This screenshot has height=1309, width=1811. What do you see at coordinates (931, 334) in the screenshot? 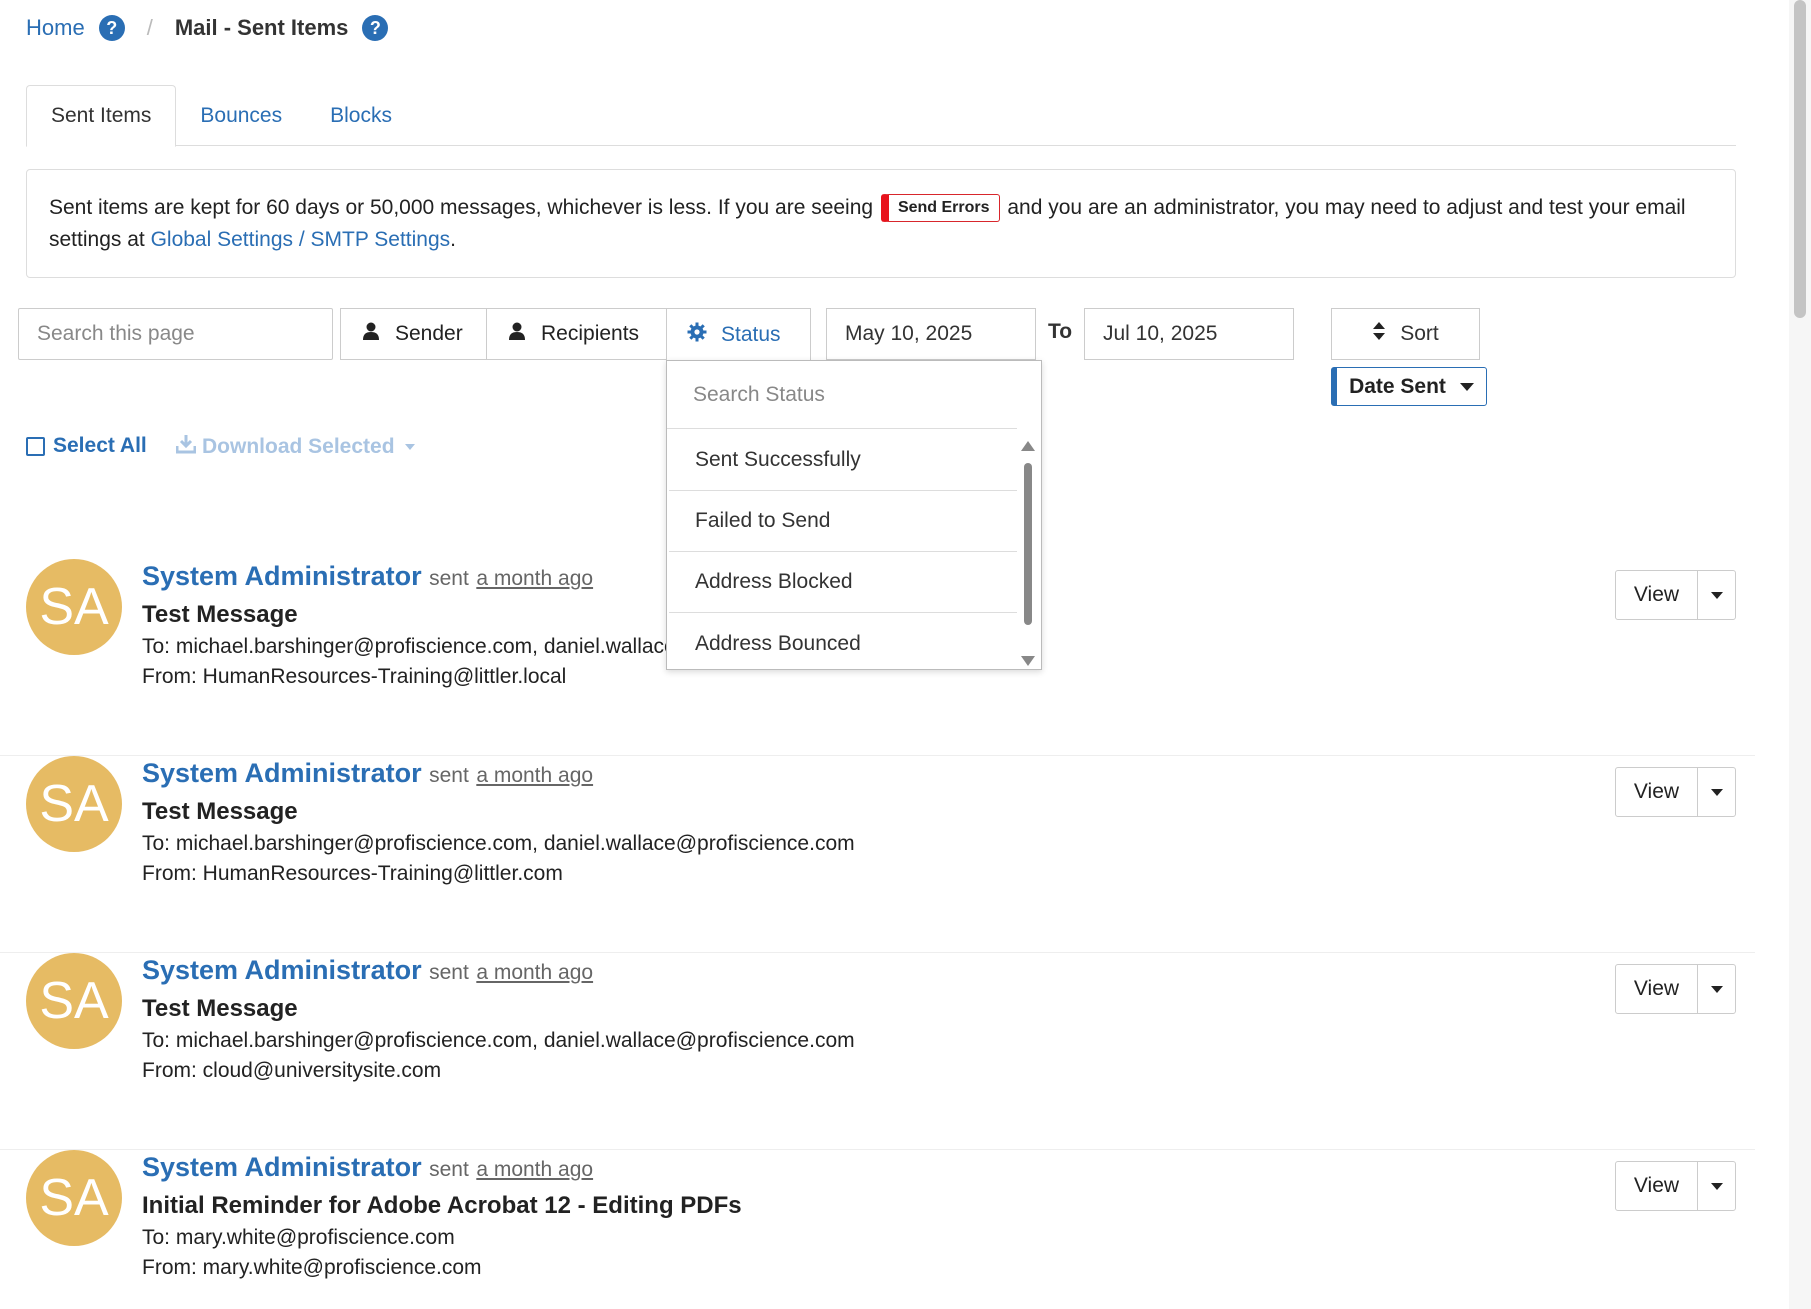
I see `date-from-input: May 10, 2025` at bounding box center [931, 334].